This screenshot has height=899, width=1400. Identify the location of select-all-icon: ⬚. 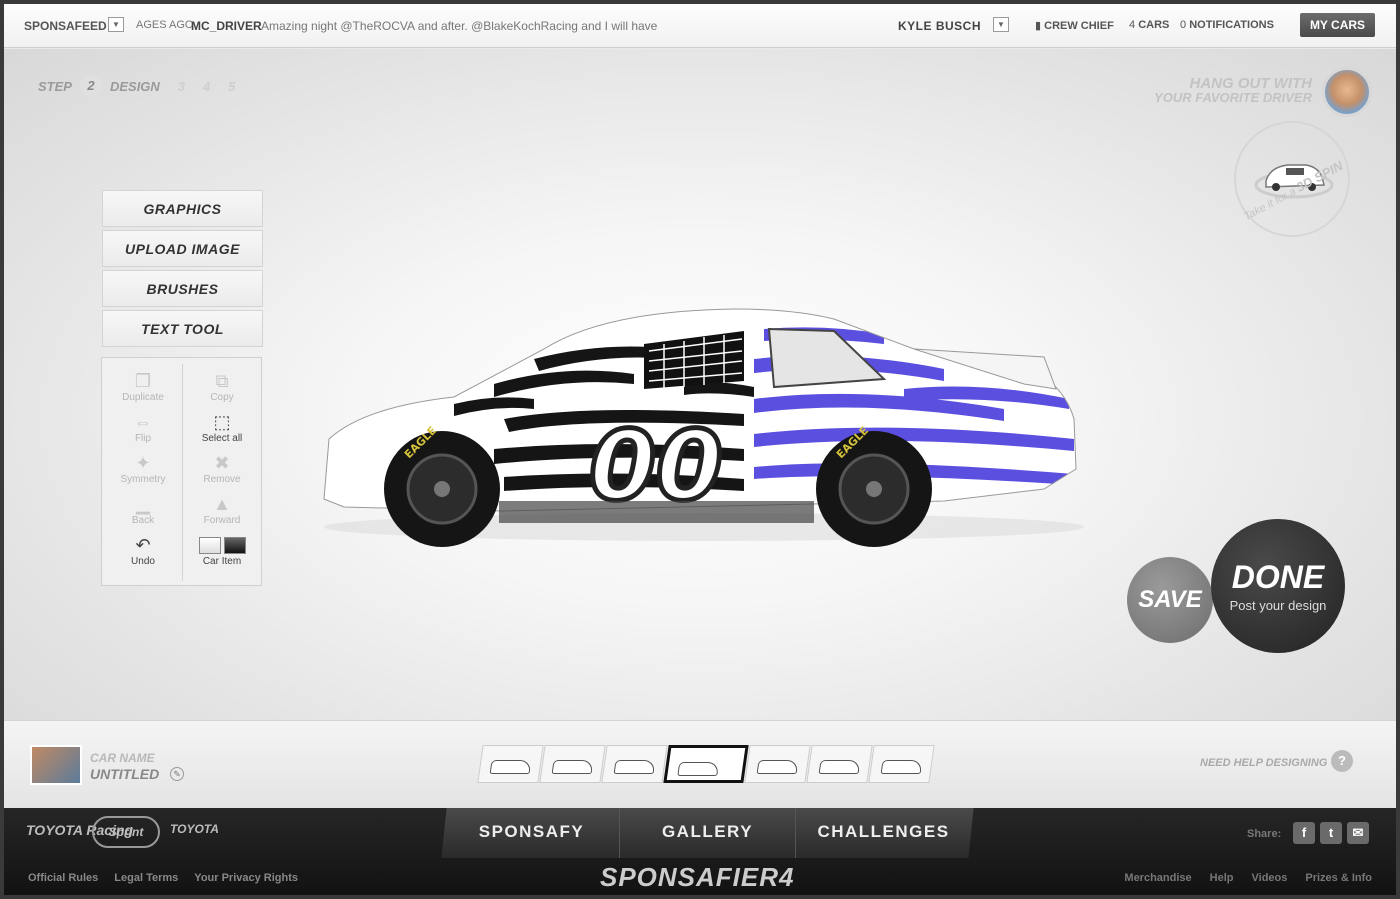
(222, 422).